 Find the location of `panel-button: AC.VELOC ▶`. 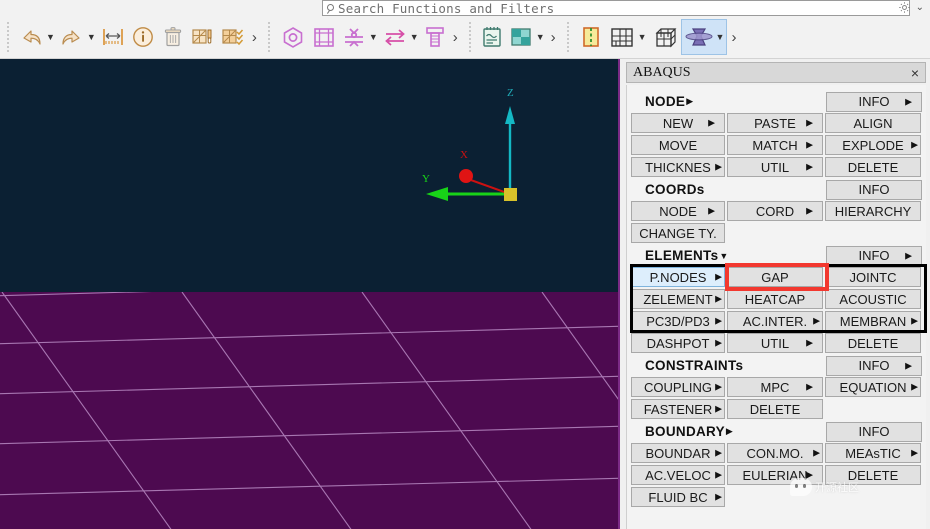

panel-button: AC.VELOC ▶ is located at coordinates (678, 475).